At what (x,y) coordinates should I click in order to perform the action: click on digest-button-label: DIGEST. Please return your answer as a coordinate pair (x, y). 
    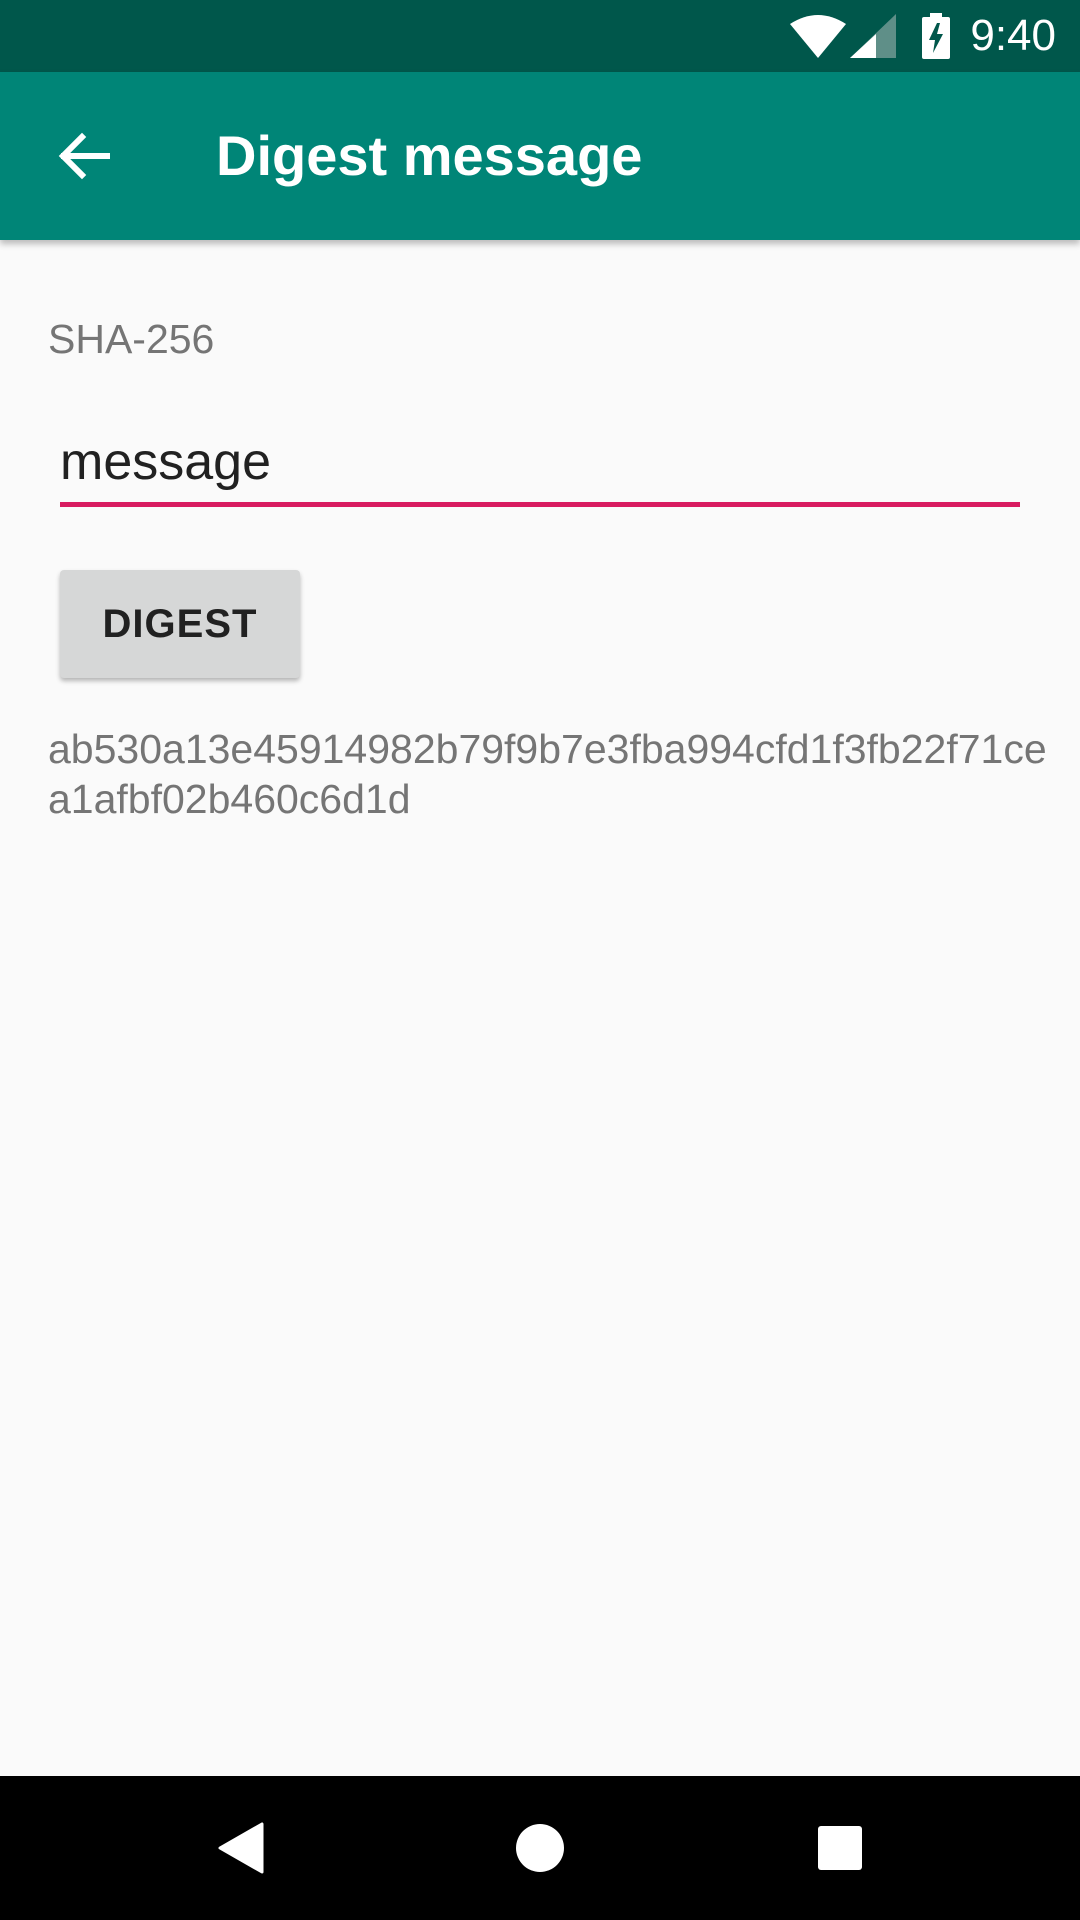
    Looking at the image, I should click on (180, 623).